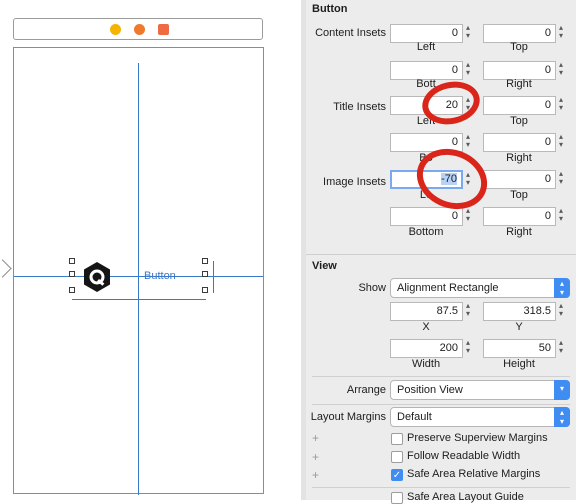 This screenshot has height=504, width=576. I want to click on content-insets-top-caption: Top, so click(519, 47).